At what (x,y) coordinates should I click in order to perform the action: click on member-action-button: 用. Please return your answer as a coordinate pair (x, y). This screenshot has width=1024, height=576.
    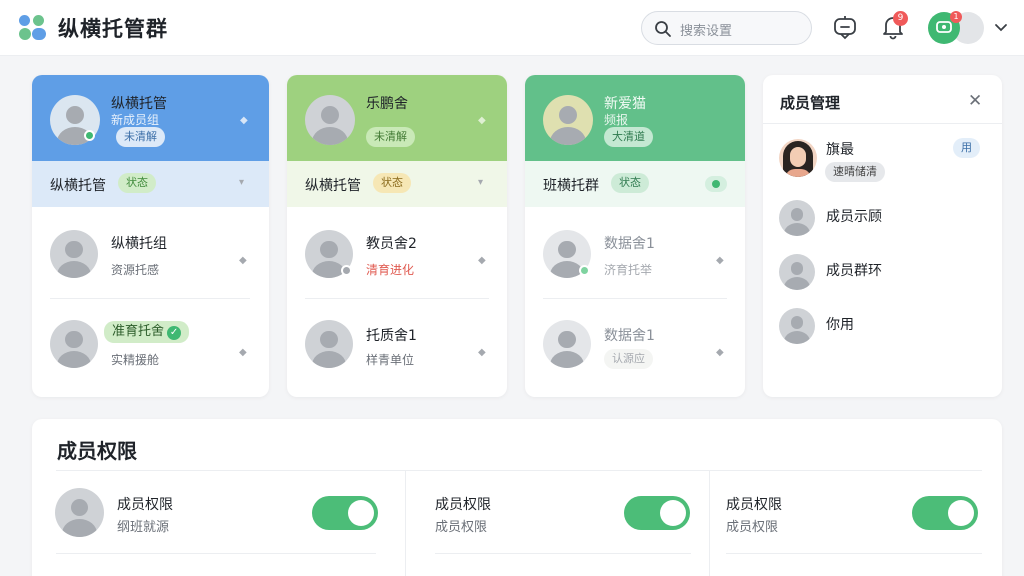
    Looking at the image, I should click on (966, 148).